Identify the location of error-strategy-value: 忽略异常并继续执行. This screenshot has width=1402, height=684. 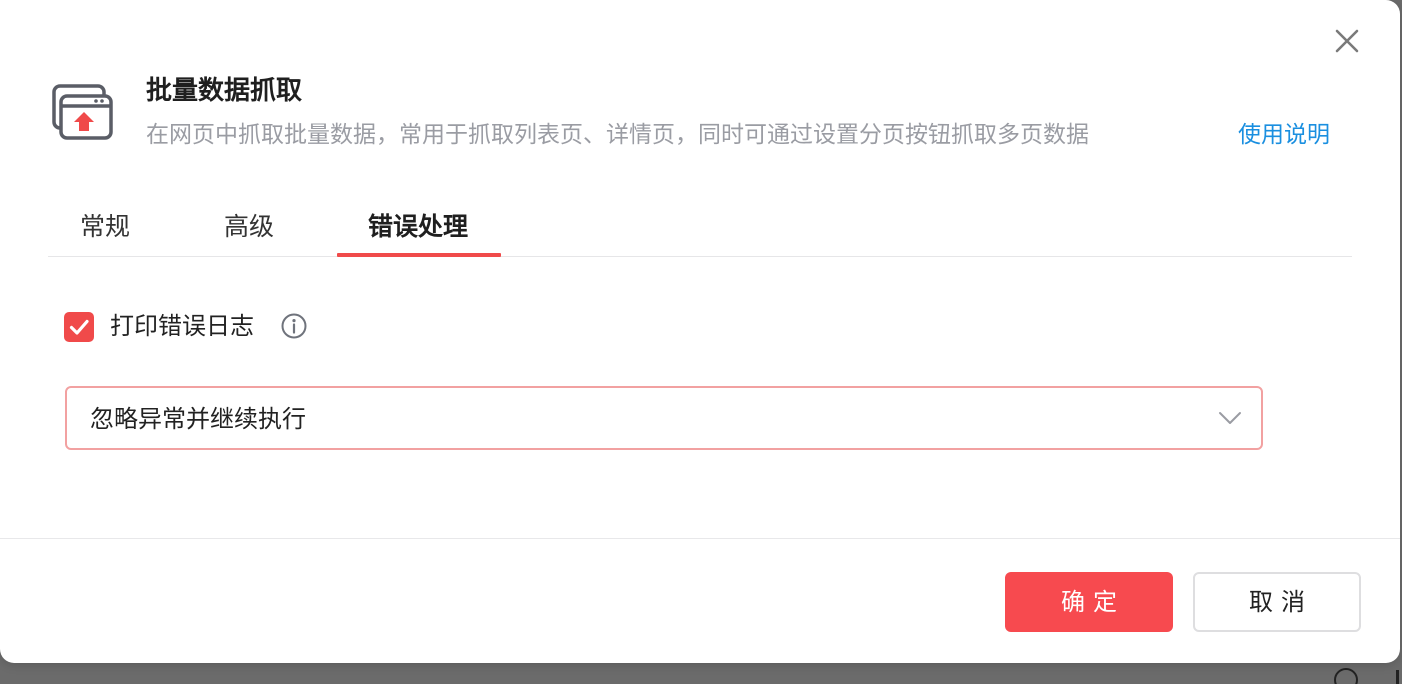
(198, 419).